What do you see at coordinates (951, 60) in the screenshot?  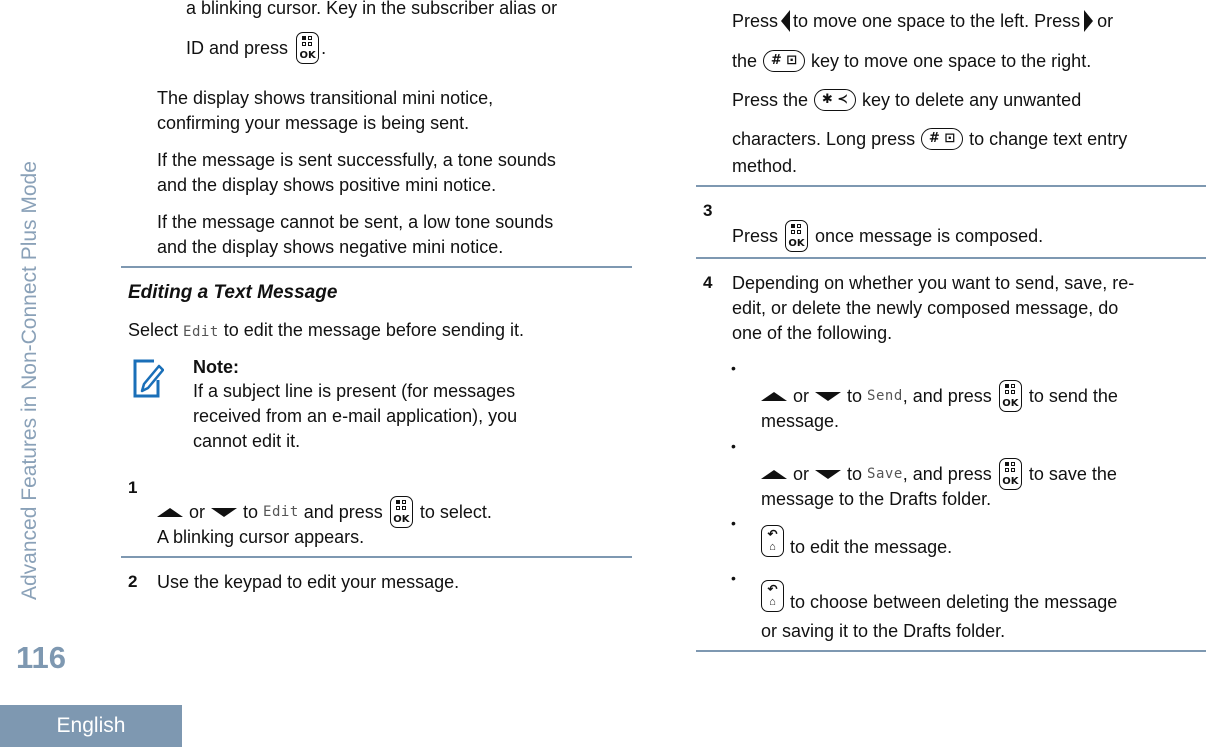 I see `text: key to move one space to the right.` at bounding box center [951, 60].